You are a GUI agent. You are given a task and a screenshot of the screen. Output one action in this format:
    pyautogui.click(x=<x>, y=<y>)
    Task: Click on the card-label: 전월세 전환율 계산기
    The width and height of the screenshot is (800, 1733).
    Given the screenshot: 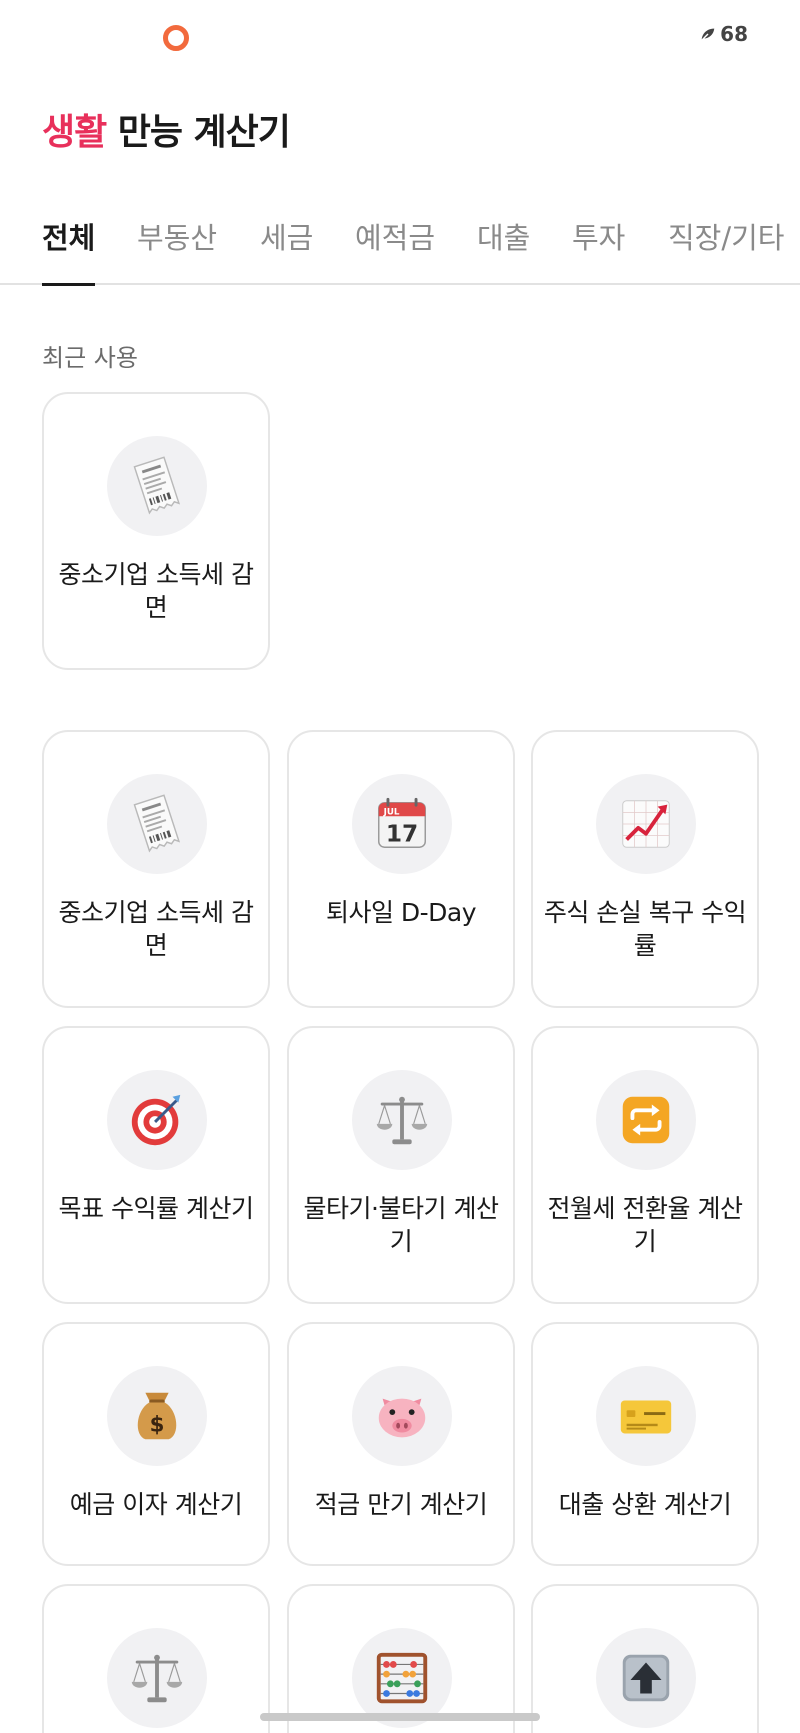 What is the action you would take?
    pyautogui.click(x=645, y=1225)
    